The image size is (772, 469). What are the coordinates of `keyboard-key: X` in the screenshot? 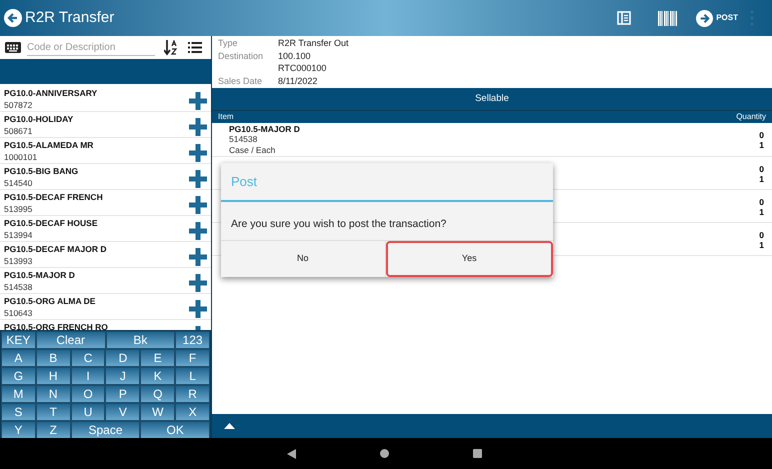 It's located at (192, 412).